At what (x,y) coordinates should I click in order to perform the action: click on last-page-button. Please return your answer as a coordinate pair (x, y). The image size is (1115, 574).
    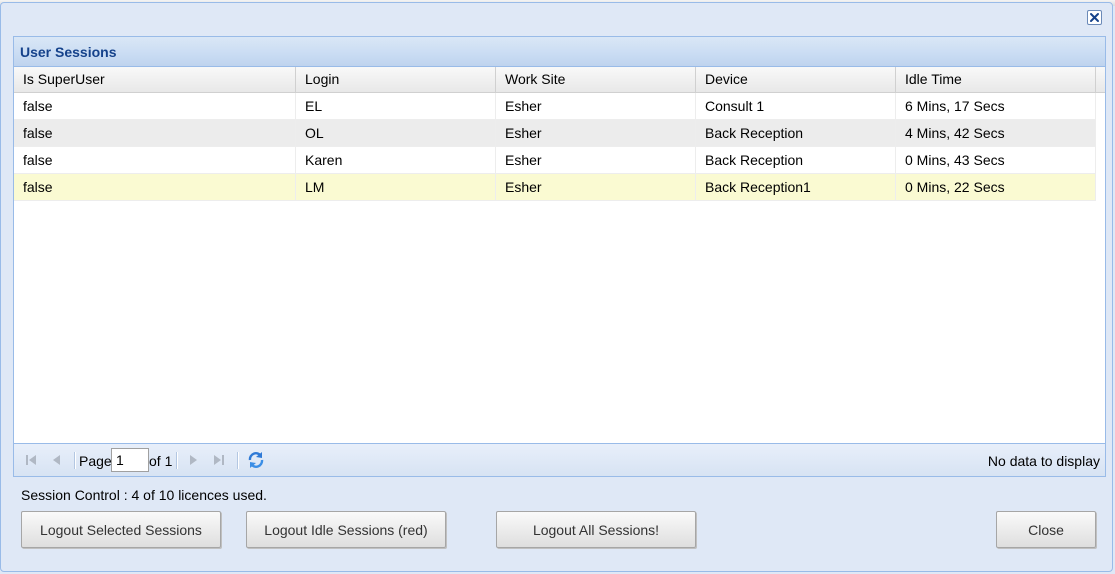
    Looking at the image, I should click on (219, 460).